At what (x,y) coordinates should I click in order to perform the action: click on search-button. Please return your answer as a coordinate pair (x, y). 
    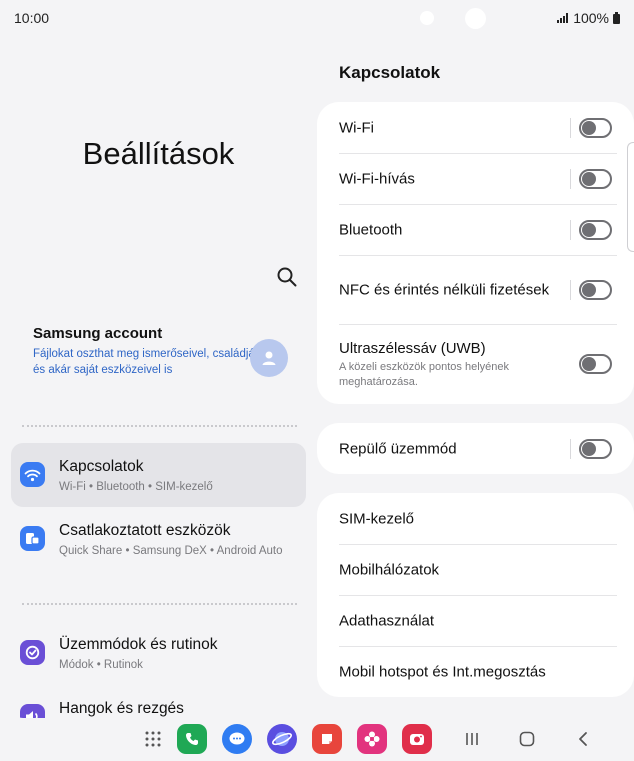
    Looking at the image, I should click on (288, 278).